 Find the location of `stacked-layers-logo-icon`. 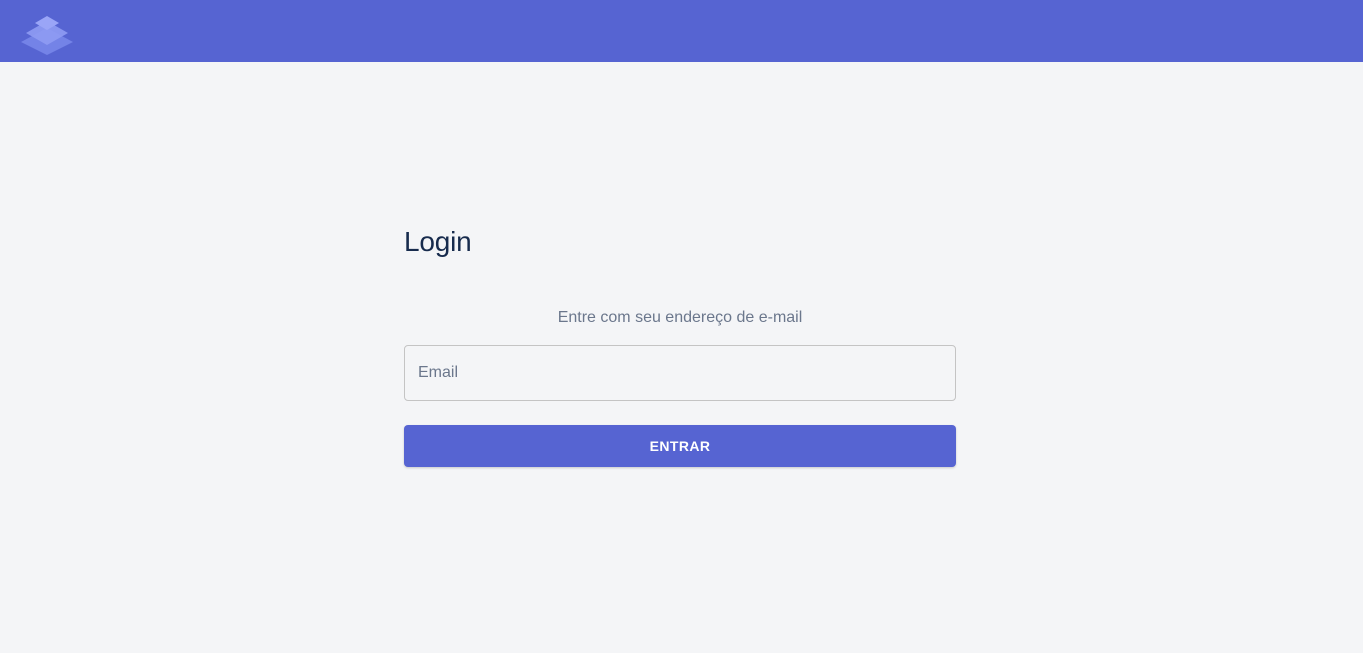

stacked-layers-logo-icon is located at coordinates (47, 33).